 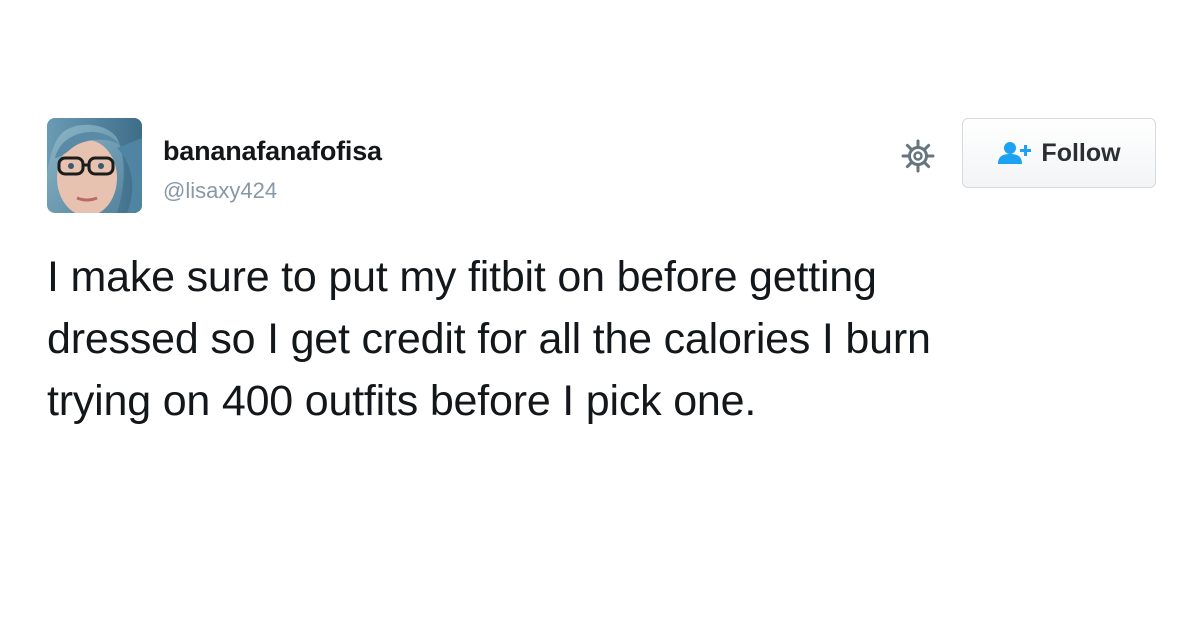 I want to click on display-name: bananafanafofisa, so click(x=272, y=151).